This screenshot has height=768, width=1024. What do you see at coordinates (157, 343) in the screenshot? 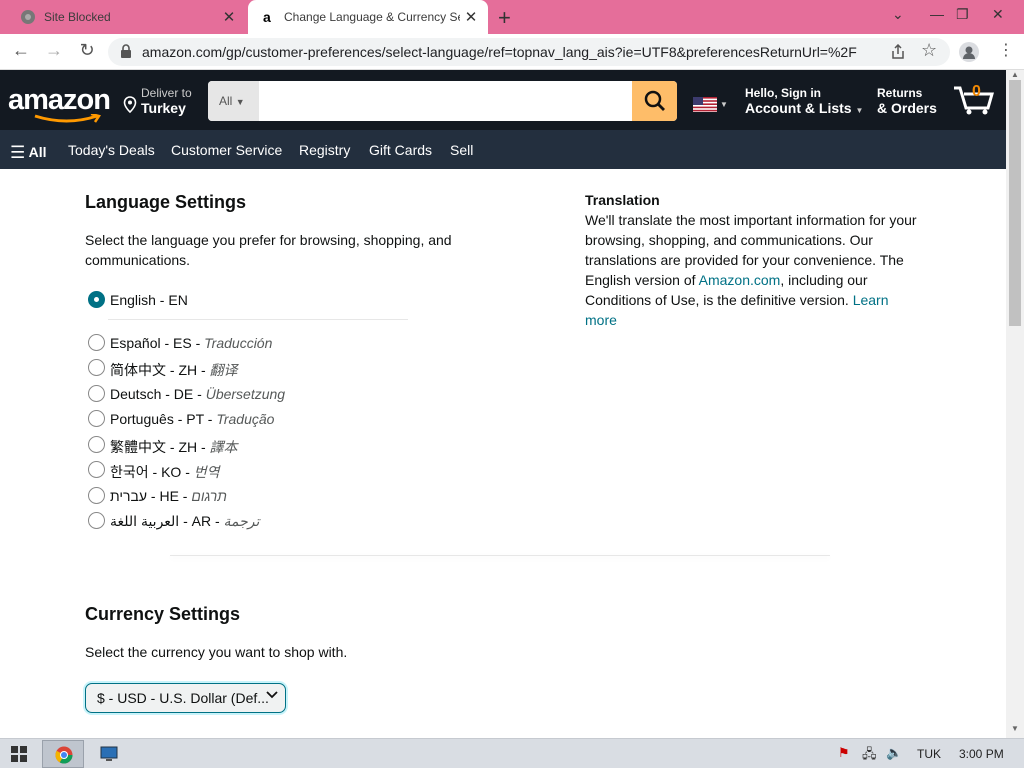
I see `language-option-label: Español - ES -` at bounding box center [157, 343].